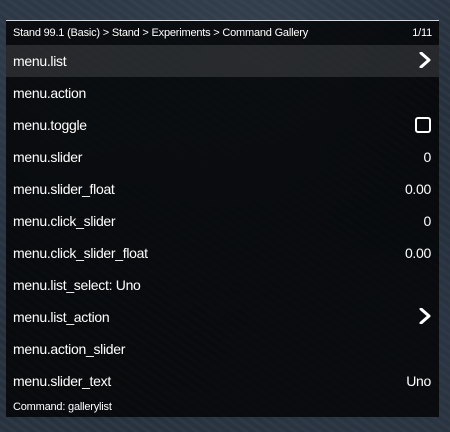 The height and width of the screenshot is (432, 450). What do you see at coordinates (222, 189) in the screenshot?
I see `menu-item-slider-float: menu.slider_float 0.00` at bounding box center [222, 189].